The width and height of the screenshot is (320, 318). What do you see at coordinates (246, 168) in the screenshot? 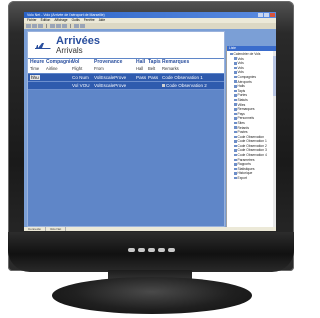
I see `tree-item-label: Statistiques` at bounding box center [246, 168].